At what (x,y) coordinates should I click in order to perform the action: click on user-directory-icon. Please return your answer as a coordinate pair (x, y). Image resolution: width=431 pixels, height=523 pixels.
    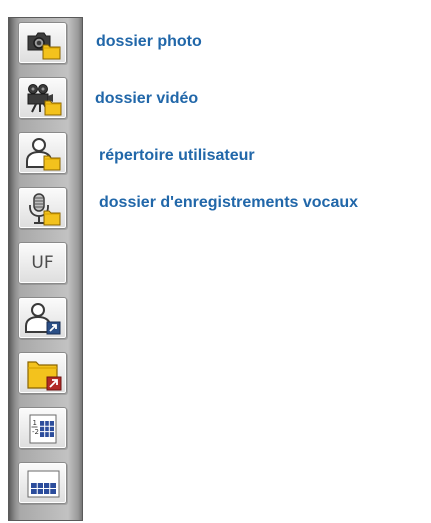
    Looking at the image, I should click on (43, 154).